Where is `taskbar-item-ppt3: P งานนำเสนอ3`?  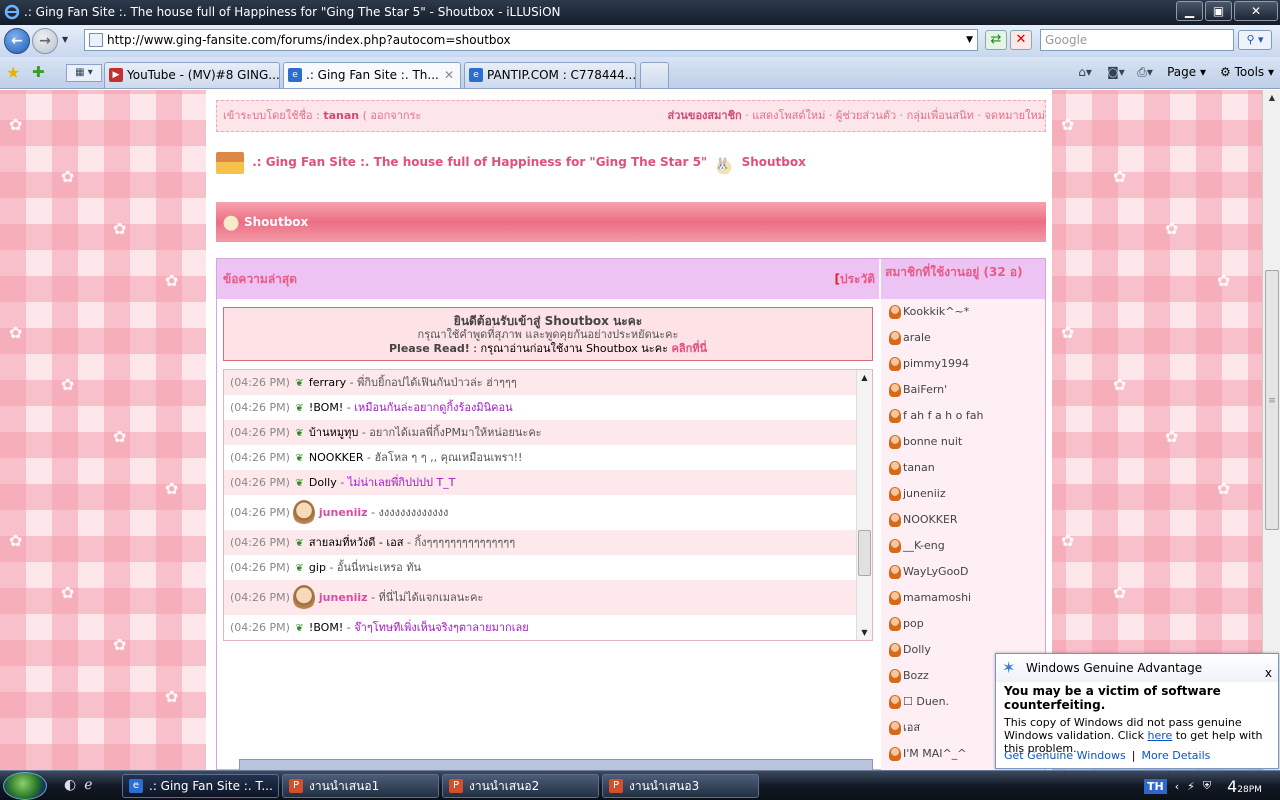
taskbar-item-ppt3: P งานนำเสนอ3 is located at coordinates (680, 786).